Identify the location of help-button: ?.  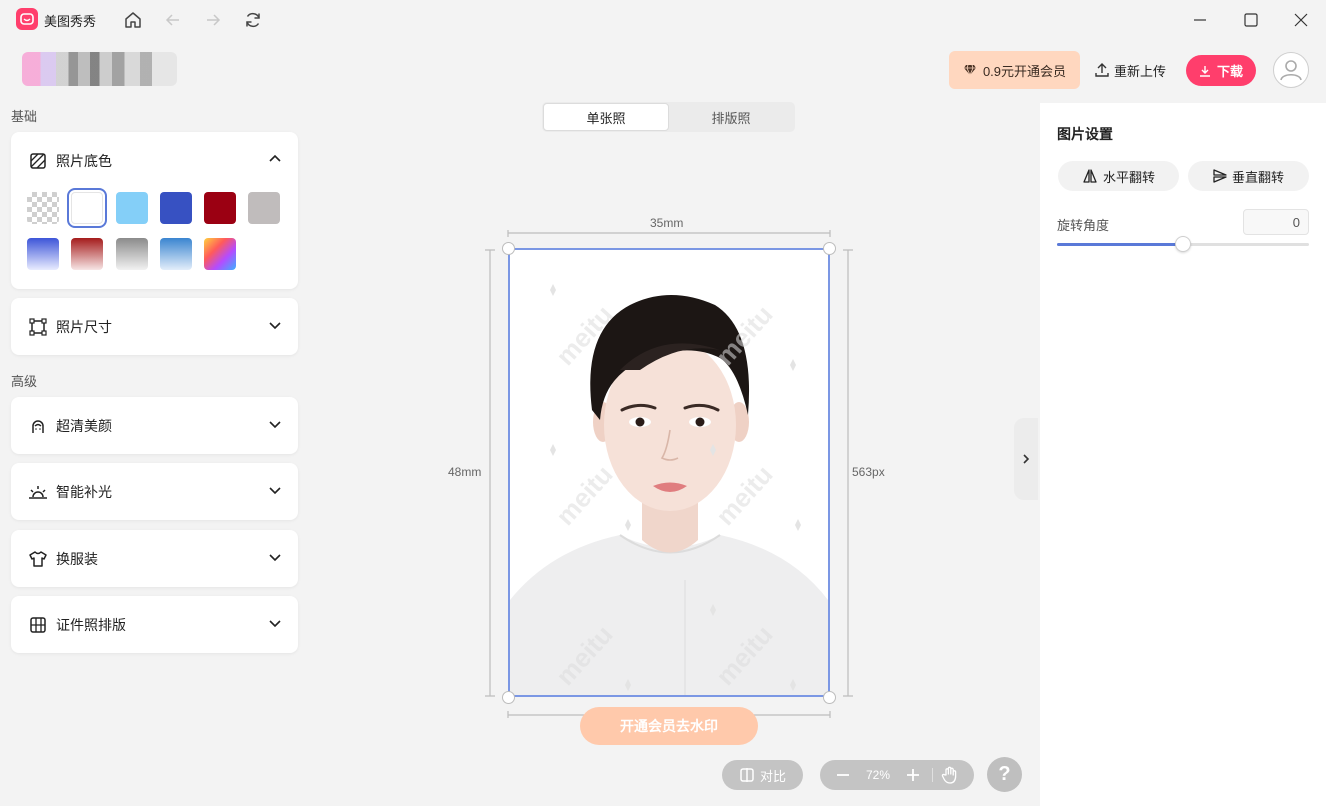
(1004, 774).